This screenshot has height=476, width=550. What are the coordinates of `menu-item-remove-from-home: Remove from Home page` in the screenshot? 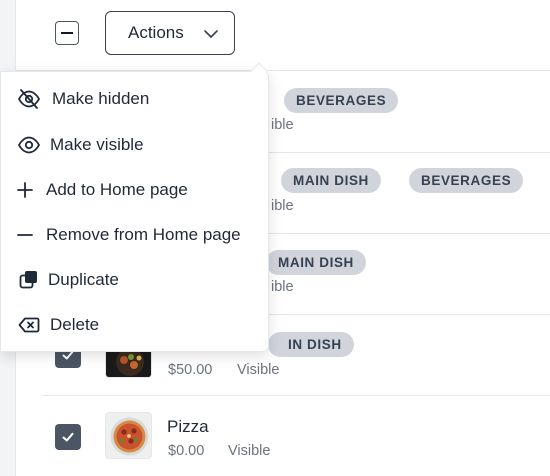 It's located at (135, 235).